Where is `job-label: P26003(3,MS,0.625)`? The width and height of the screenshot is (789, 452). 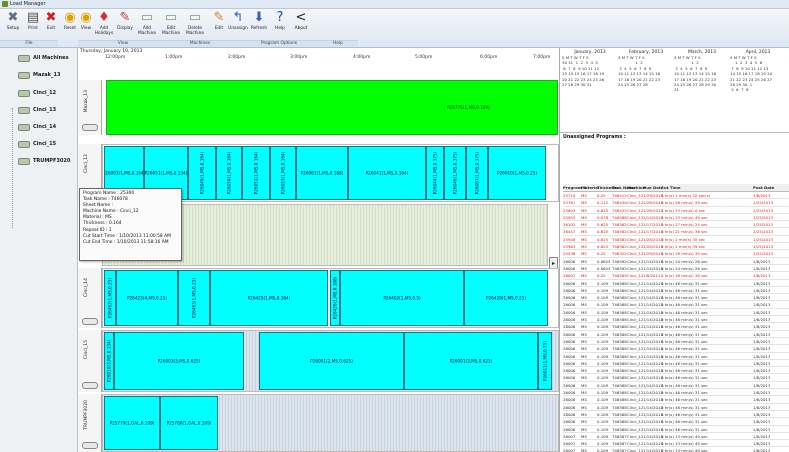
job-label: P26003(3,MS,0.625) is located at coordinates (179, 361).